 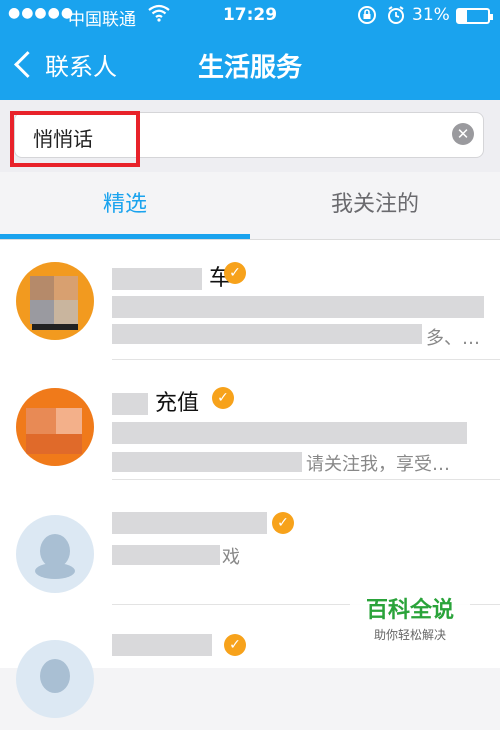 What do you see at coordinates (431, 15) in the screenshot?
I see `battery-percentage: 31%` at bounding box center [431, 15].